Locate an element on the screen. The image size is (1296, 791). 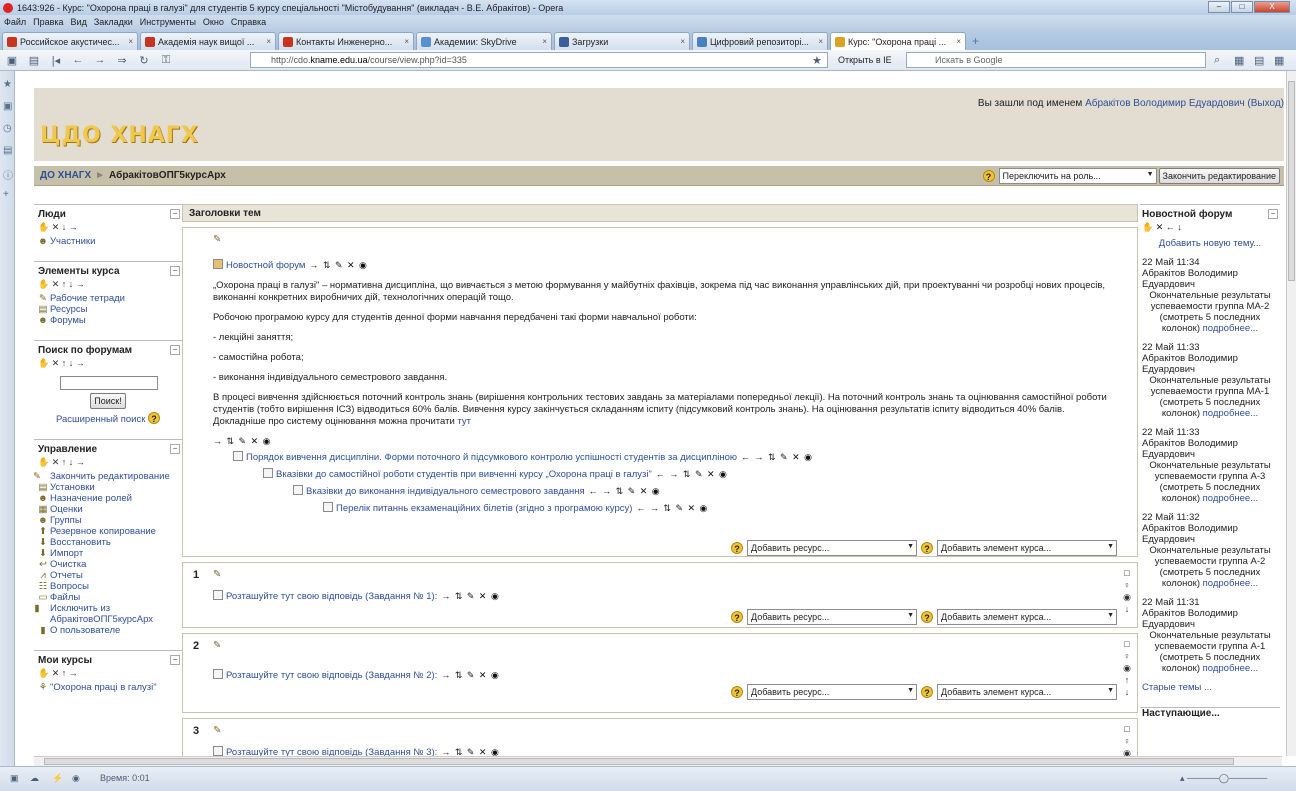
link-stop-editing: ✎ Закончить редактирование is located at coordinates (108, 476).